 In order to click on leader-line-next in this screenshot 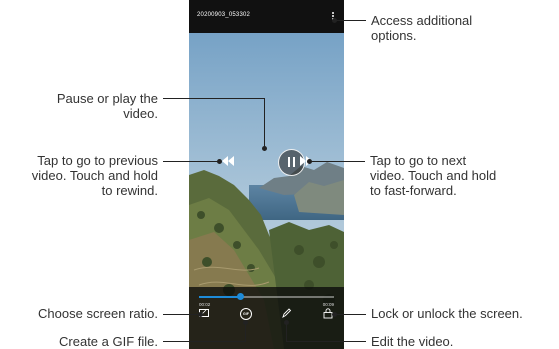, I will do `click(337, 161)`.